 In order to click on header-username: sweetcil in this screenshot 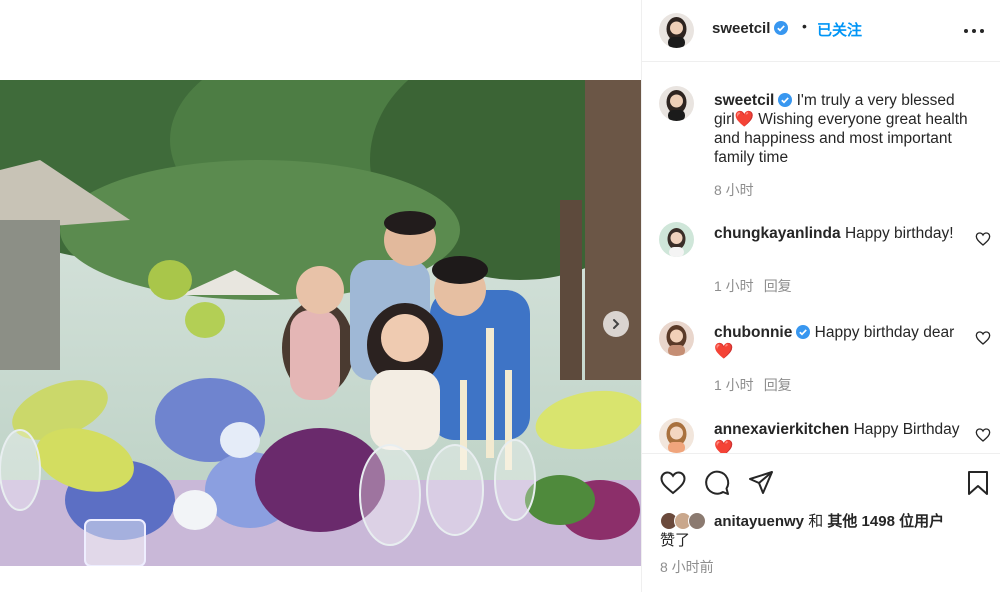, I will do `click(750, 28)`.